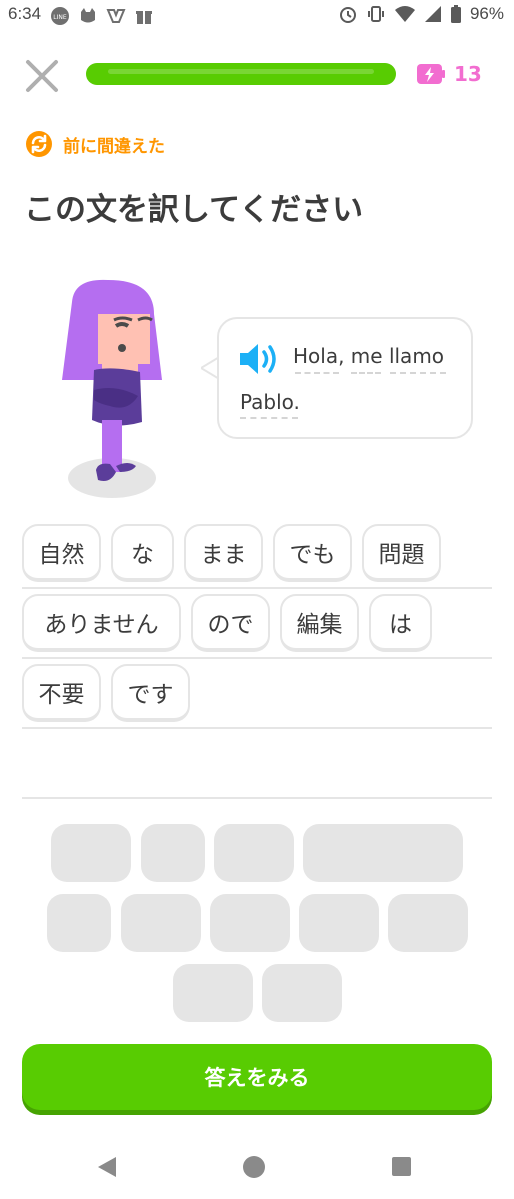 The height and width of the screenshot is (1199, 514). Describe the element at coordinates (421, 14) in the screenshot. I see `status-right: 96%` at that location.